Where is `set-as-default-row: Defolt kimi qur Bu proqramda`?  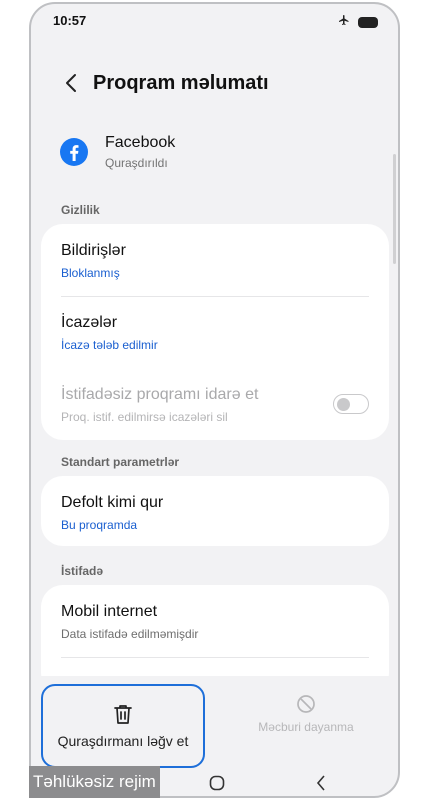 set-as-default-row: Defolt kimi qur Bu proqramda is located at coordinates (215, 513).